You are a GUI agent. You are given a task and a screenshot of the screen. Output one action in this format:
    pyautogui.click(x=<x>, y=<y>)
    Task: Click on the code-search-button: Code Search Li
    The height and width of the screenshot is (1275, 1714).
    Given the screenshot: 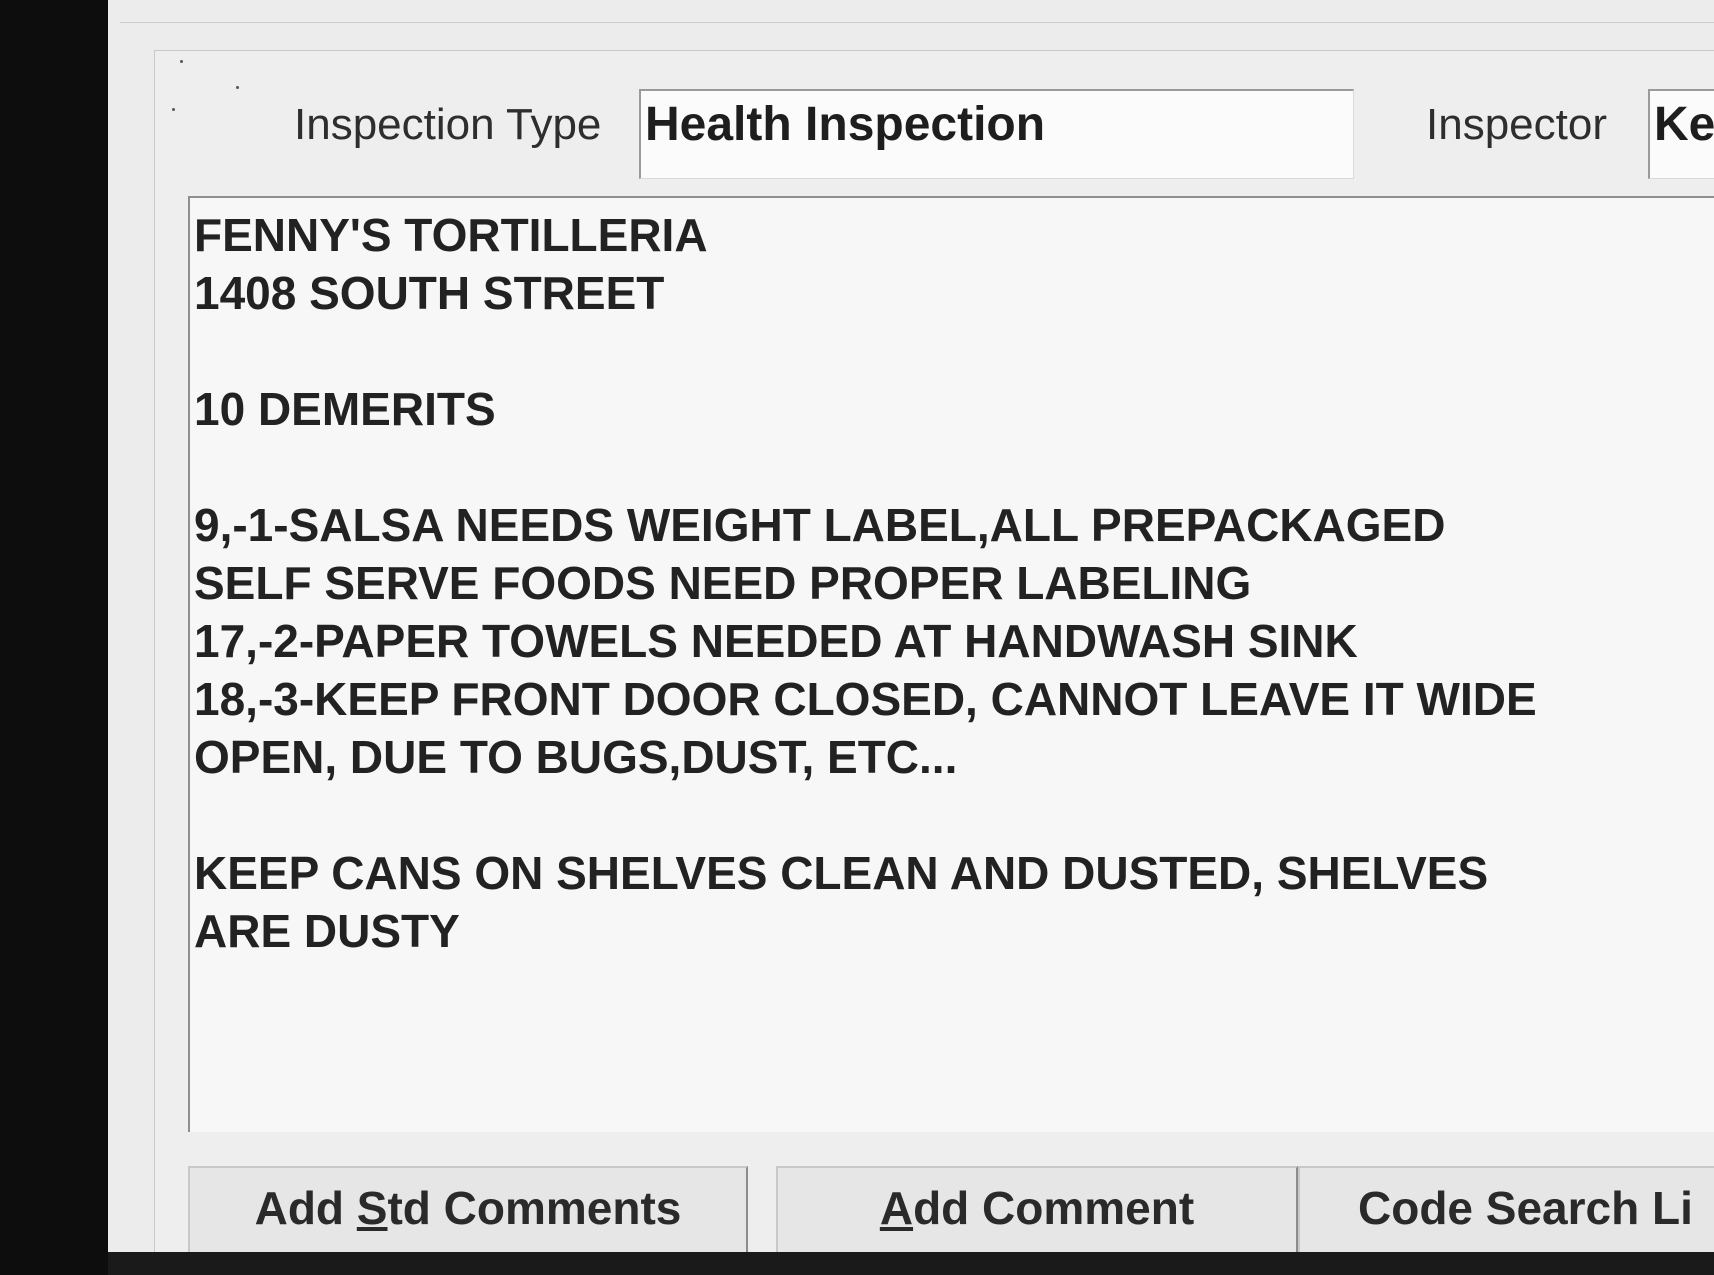 What is the action you would take?
    pyautogui.click(x=1506, y=1209)
    